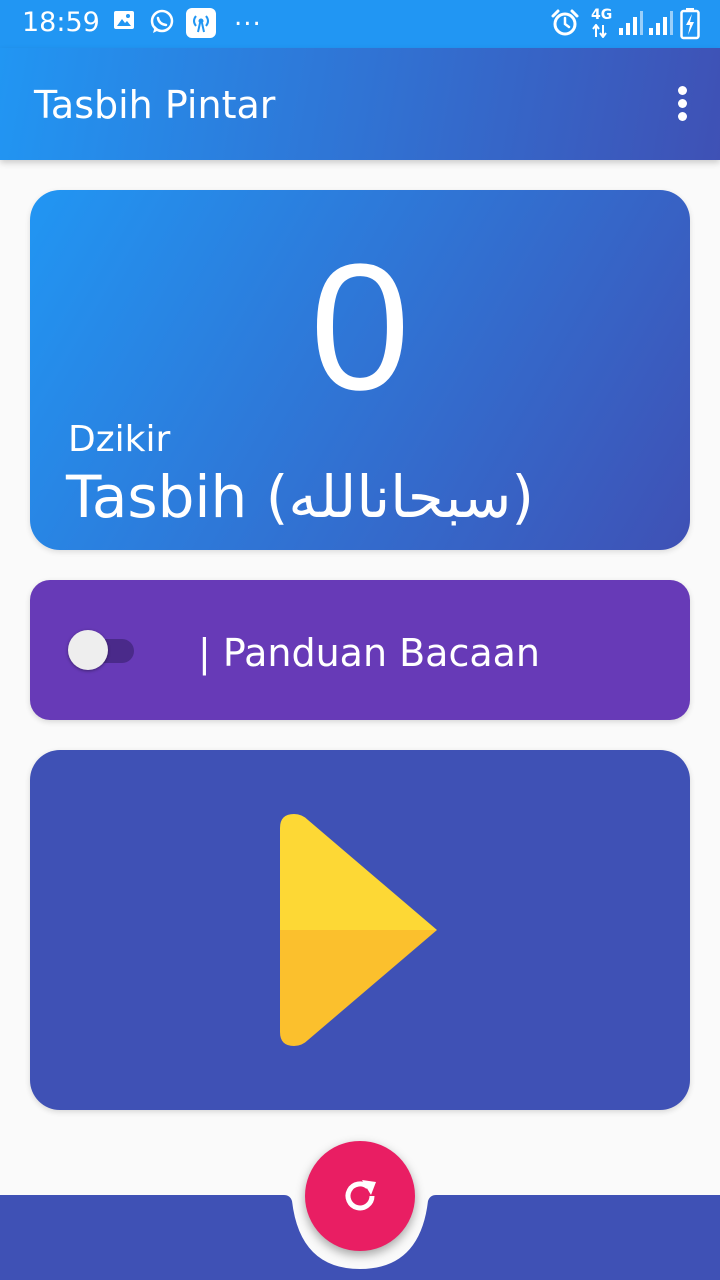 Image resolution: width=720 pixels, height=1280 pixels. I want to click on data-arrows-icon, so click(599, 31).